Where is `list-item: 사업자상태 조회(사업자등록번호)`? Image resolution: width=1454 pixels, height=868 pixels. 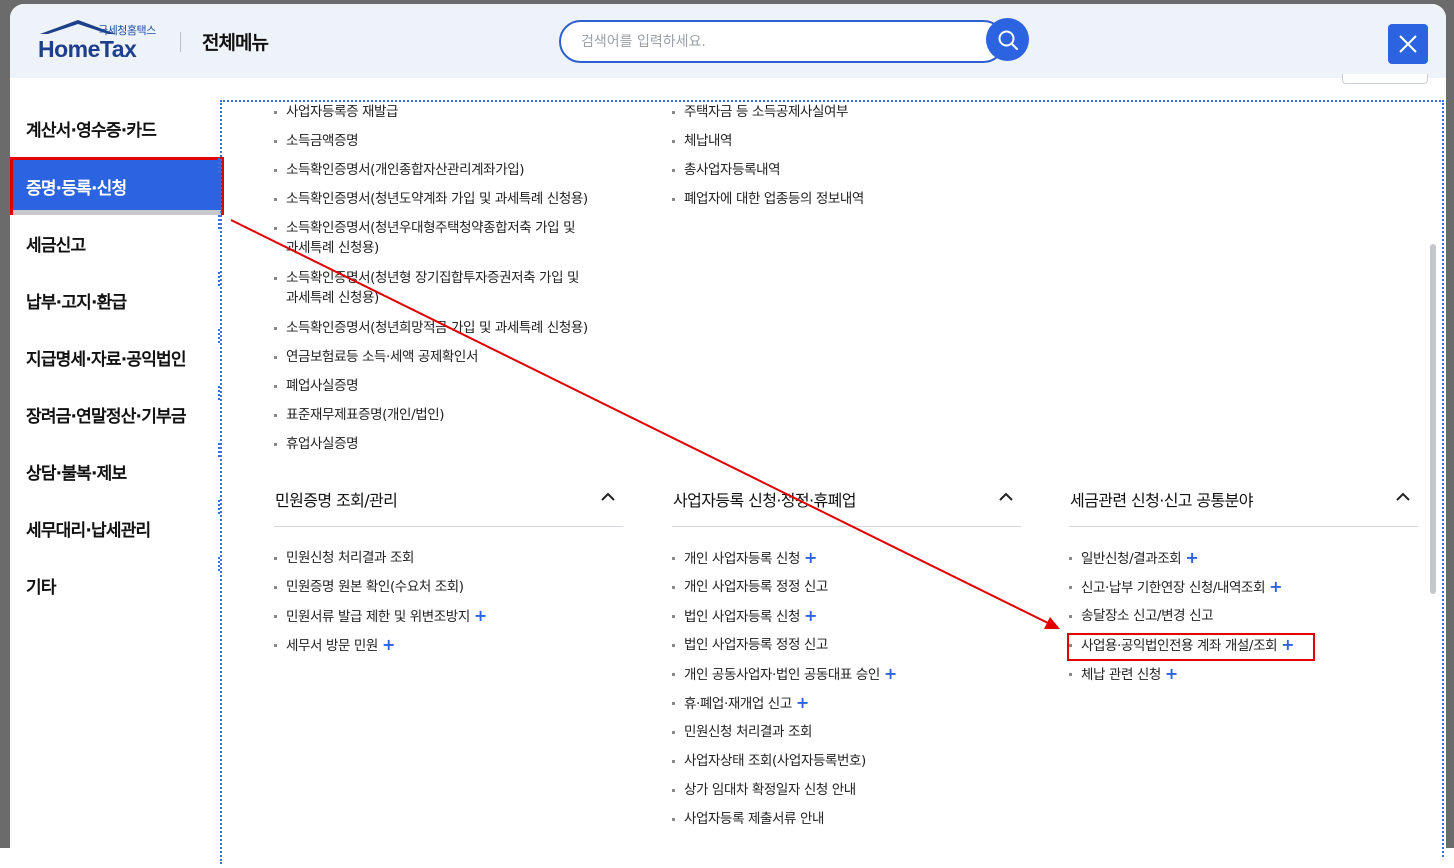
list-item: 사업자상태 조회(사업자등록번호) is located at coordinates (847, 765).